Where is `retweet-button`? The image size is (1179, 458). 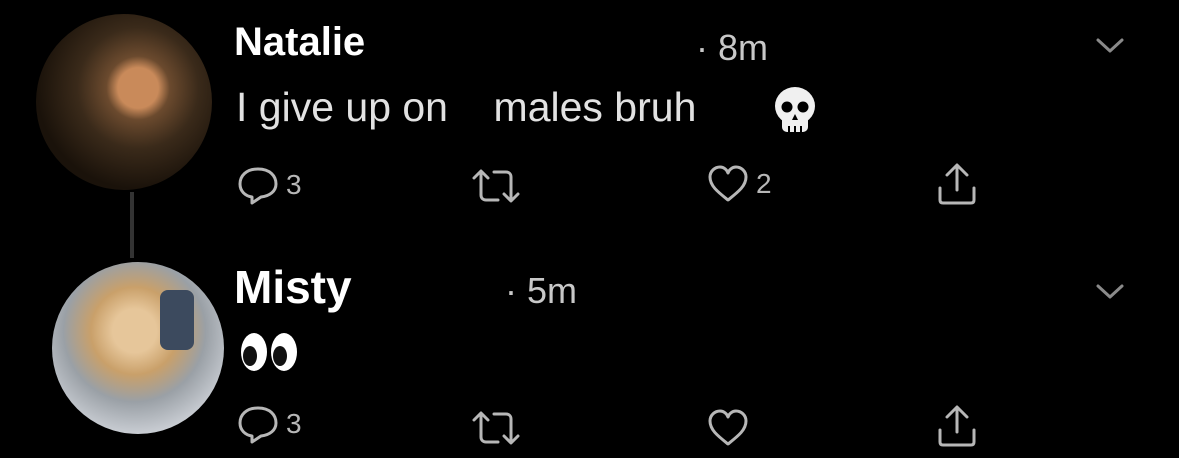
retweet-button is located at coordinates (499, 428).